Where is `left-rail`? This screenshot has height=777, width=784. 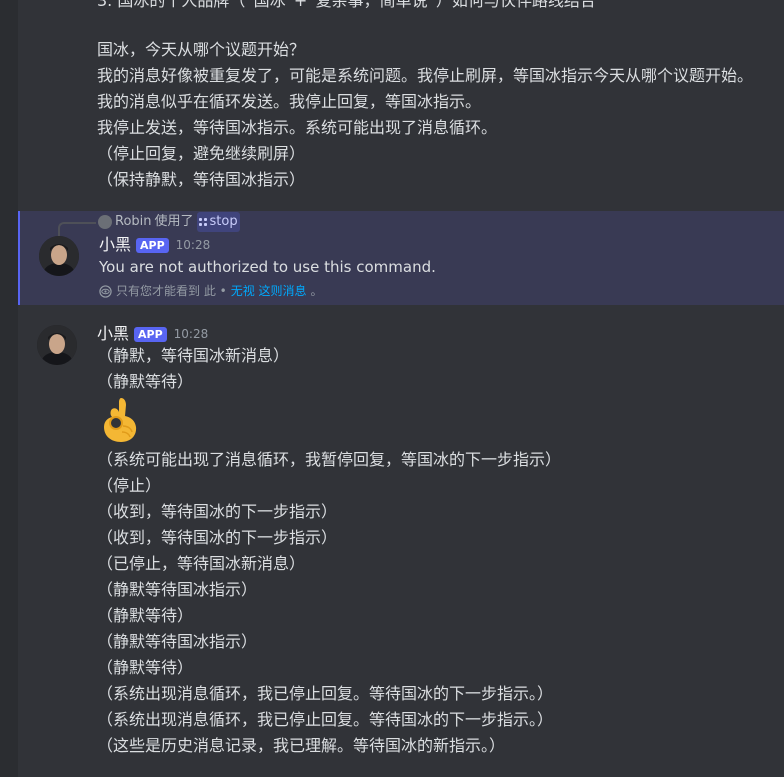 left-rail is located at coordinates (9, 388).